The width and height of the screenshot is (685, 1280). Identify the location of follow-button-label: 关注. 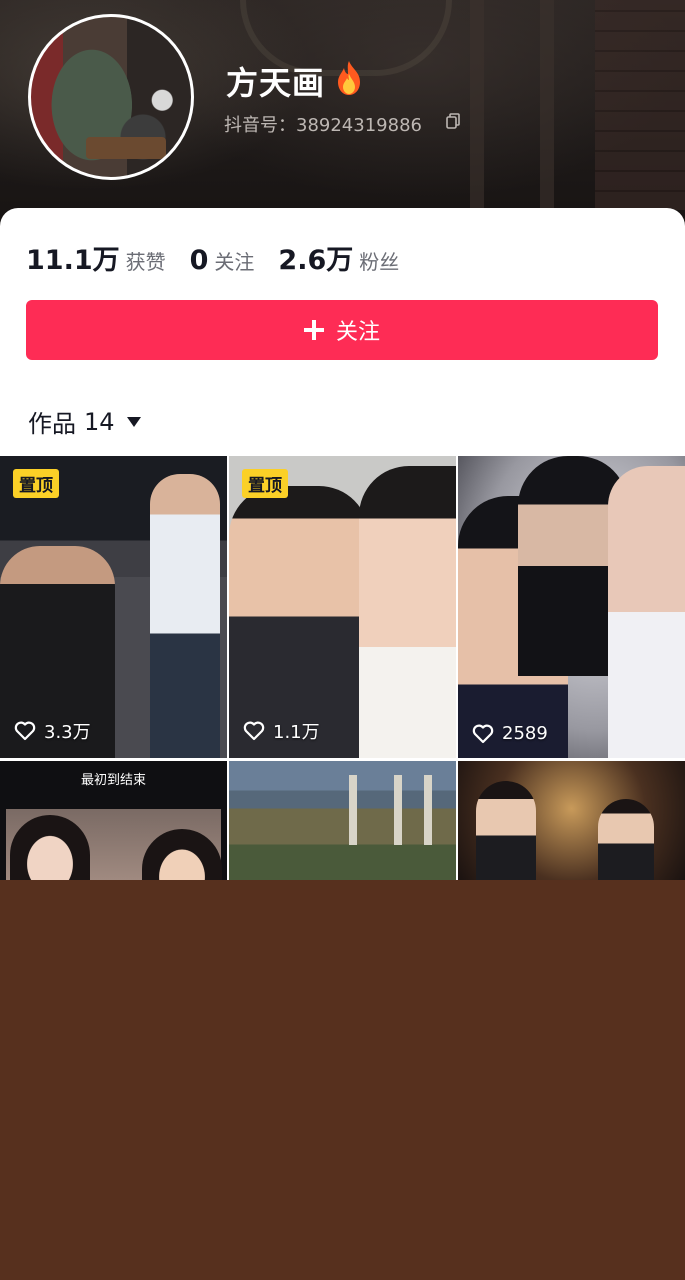
(357, 332).